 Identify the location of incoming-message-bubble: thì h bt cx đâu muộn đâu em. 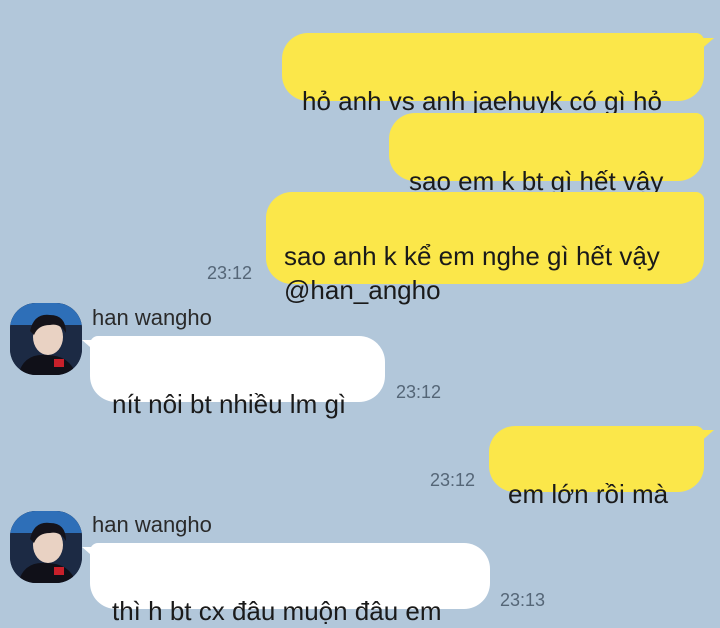
(290, 584).